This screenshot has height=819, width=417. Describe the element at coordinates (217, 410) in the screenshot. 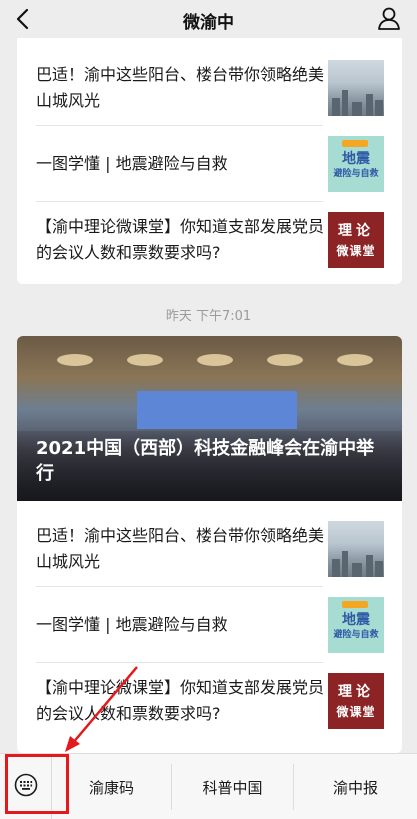

I see `hero-stage-screen` at that location.